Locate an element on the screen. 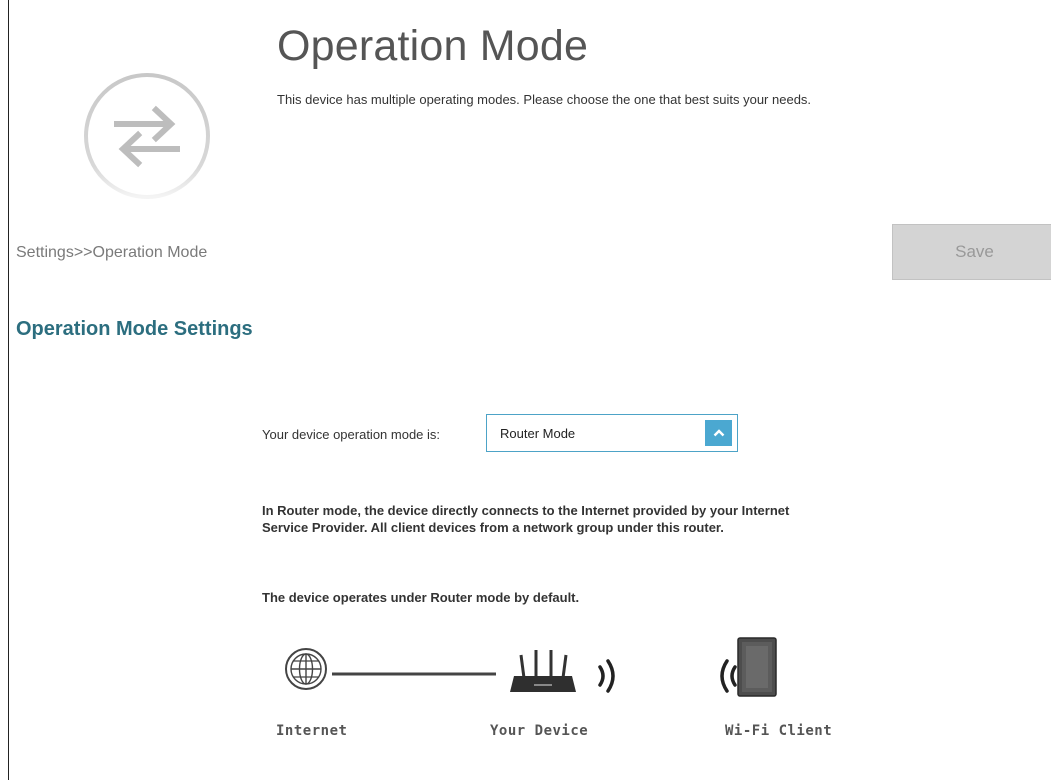 The image size is (1051, 780). operation-mode-value: Router Mode is located at coordinates (538, 433).